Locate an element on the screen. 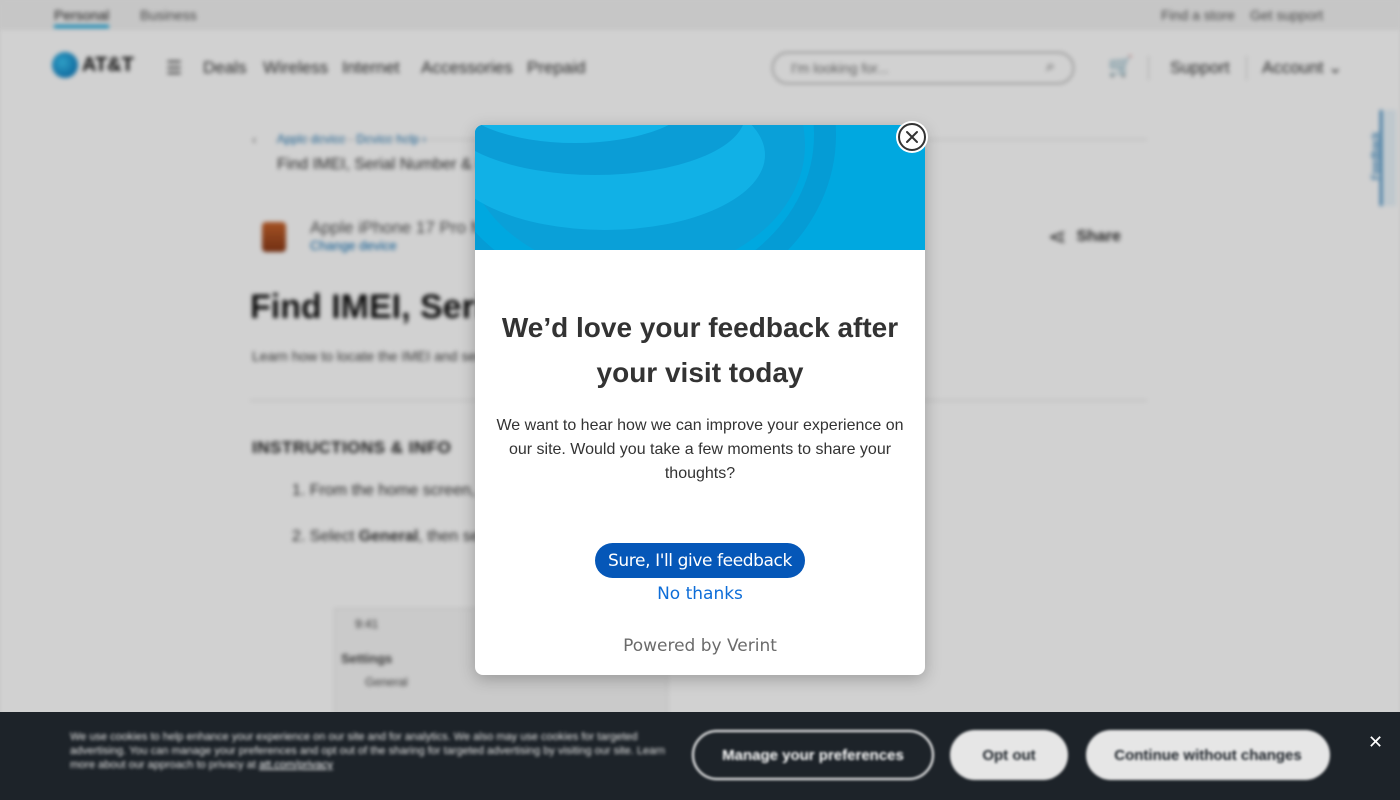  opt-out-button: Opt out is located at coordinates (1009, 755).